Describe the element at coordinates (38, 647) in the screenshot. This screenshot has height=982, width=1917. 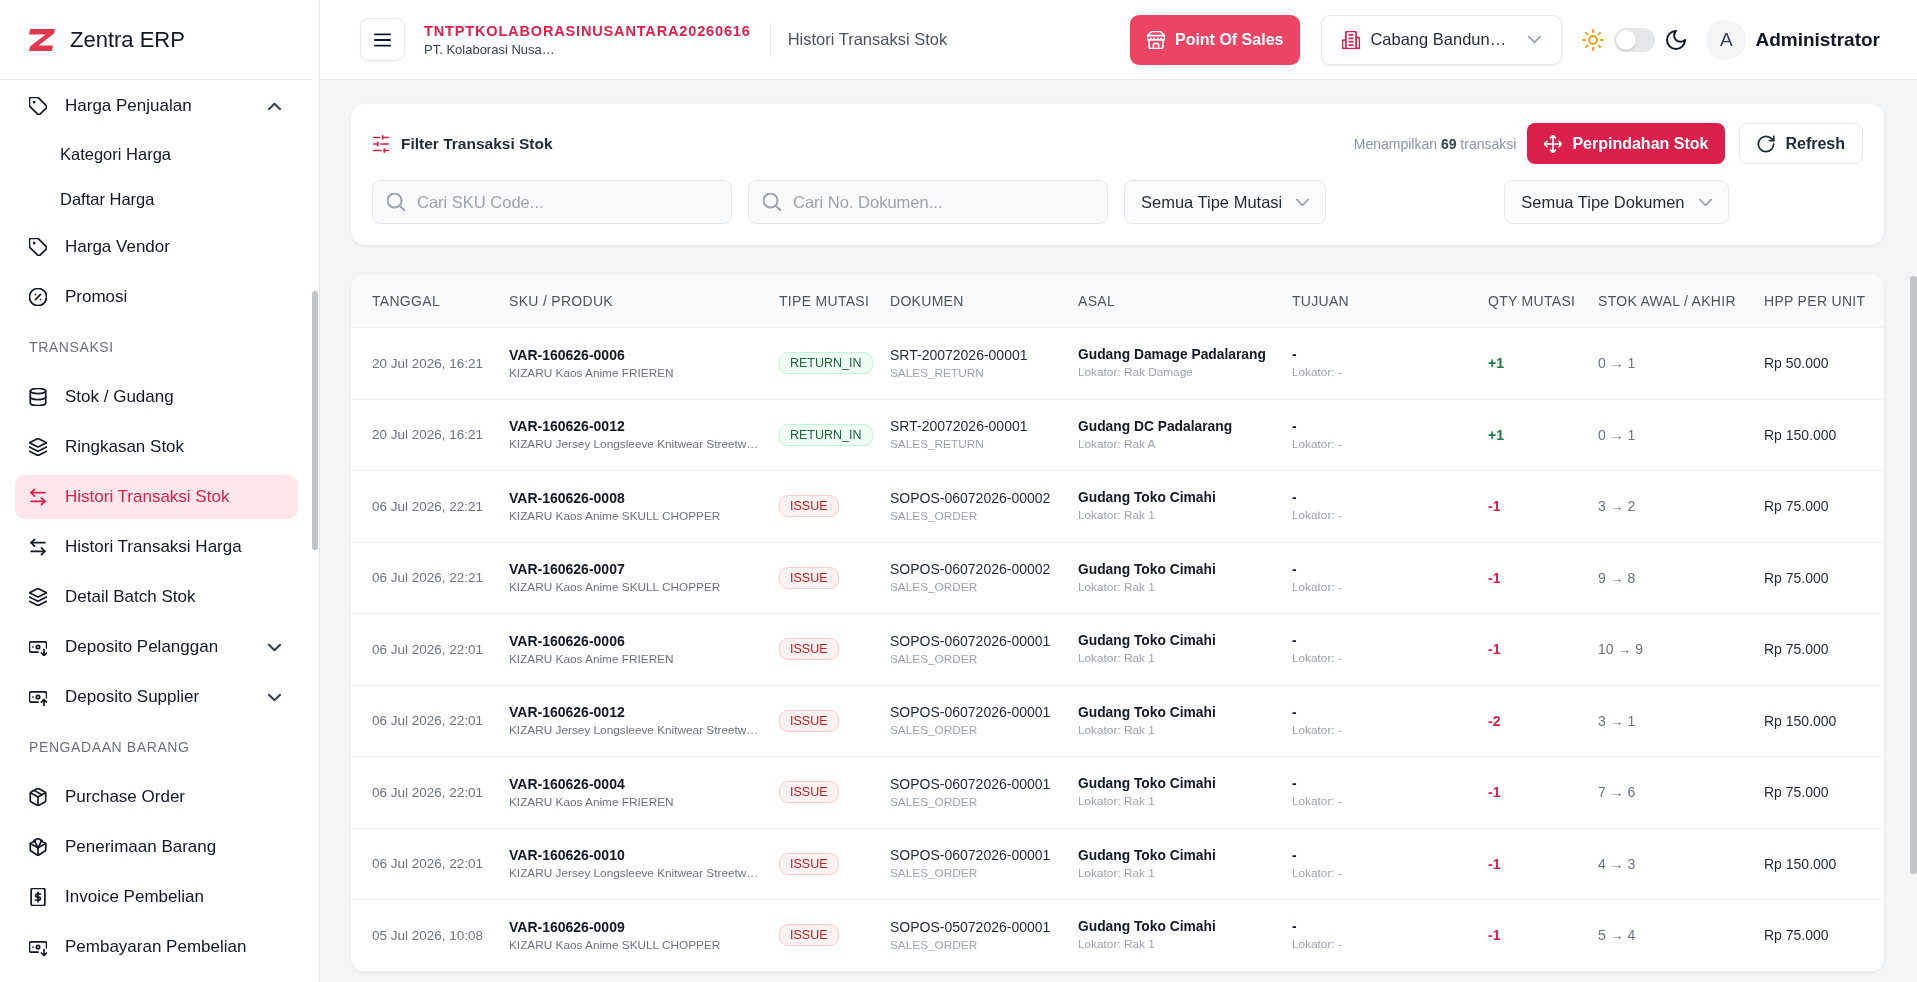
I see `banknote-arrow-down-icon` at that location.